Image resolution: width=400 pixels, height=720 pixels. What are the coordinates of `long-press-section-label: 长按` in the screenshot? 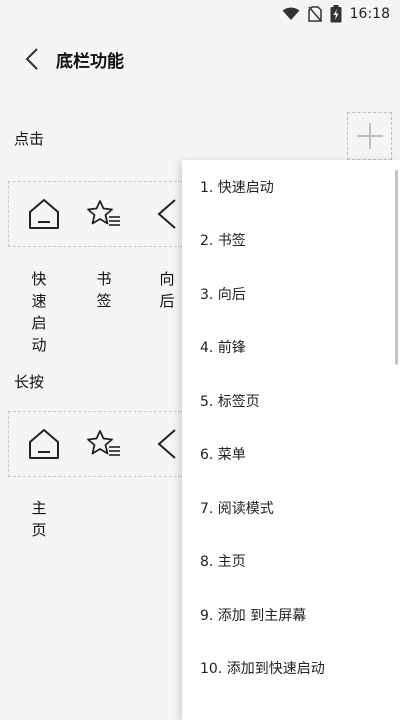 It's located at (29, 382).